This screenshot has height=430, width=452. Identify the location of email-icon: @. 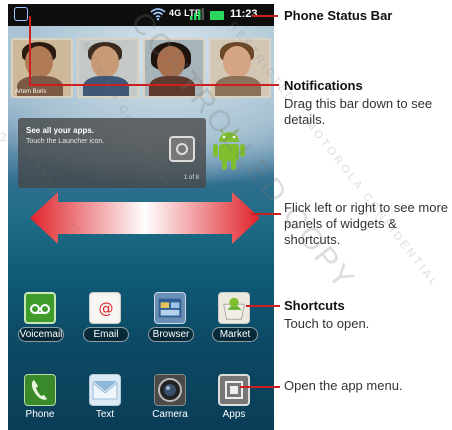
(105, 308).